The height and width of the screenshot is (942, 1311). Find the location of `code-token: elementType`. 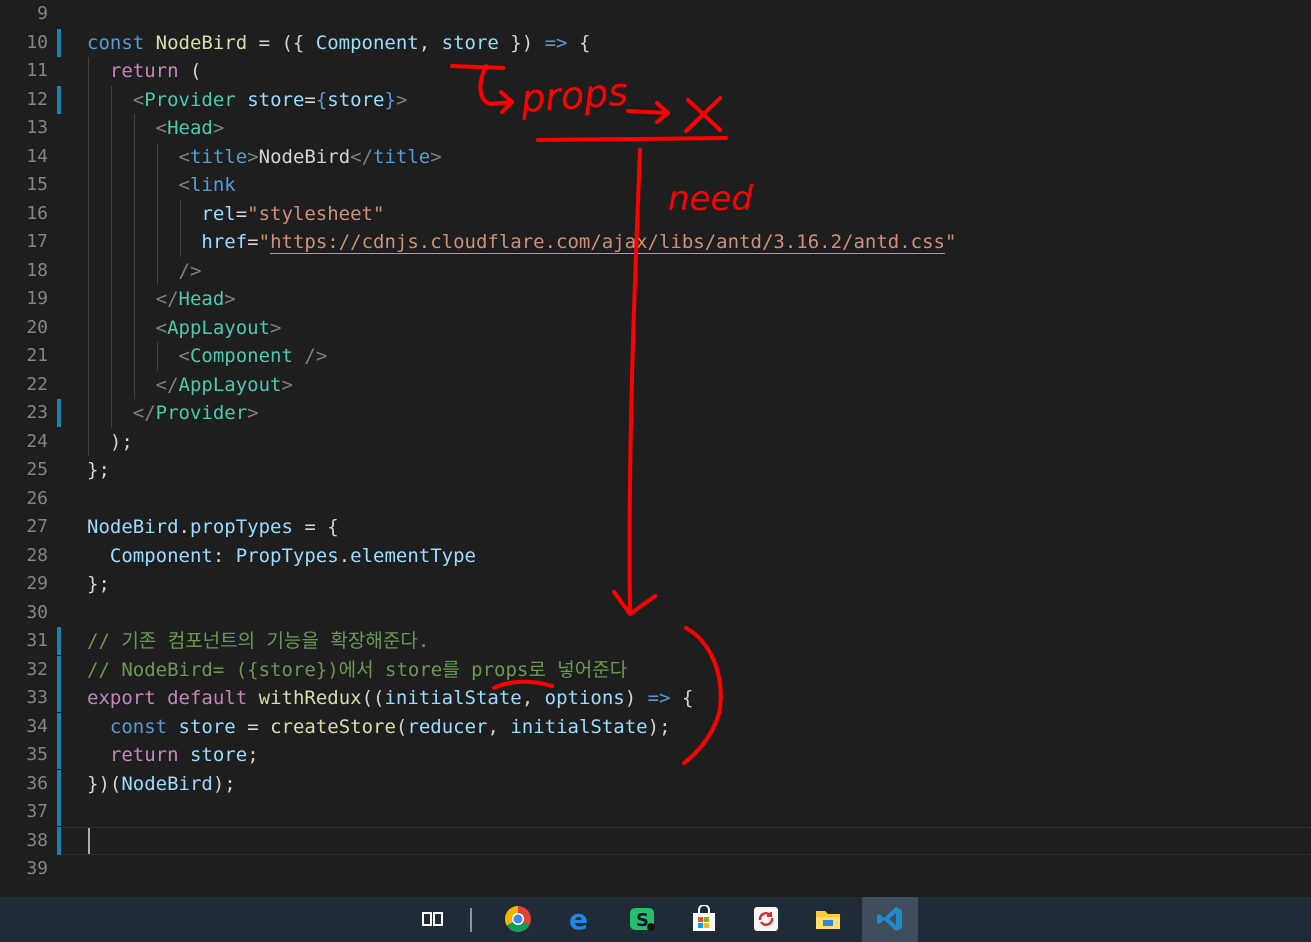

code-token: elementType is located at coordinates (413, 555).